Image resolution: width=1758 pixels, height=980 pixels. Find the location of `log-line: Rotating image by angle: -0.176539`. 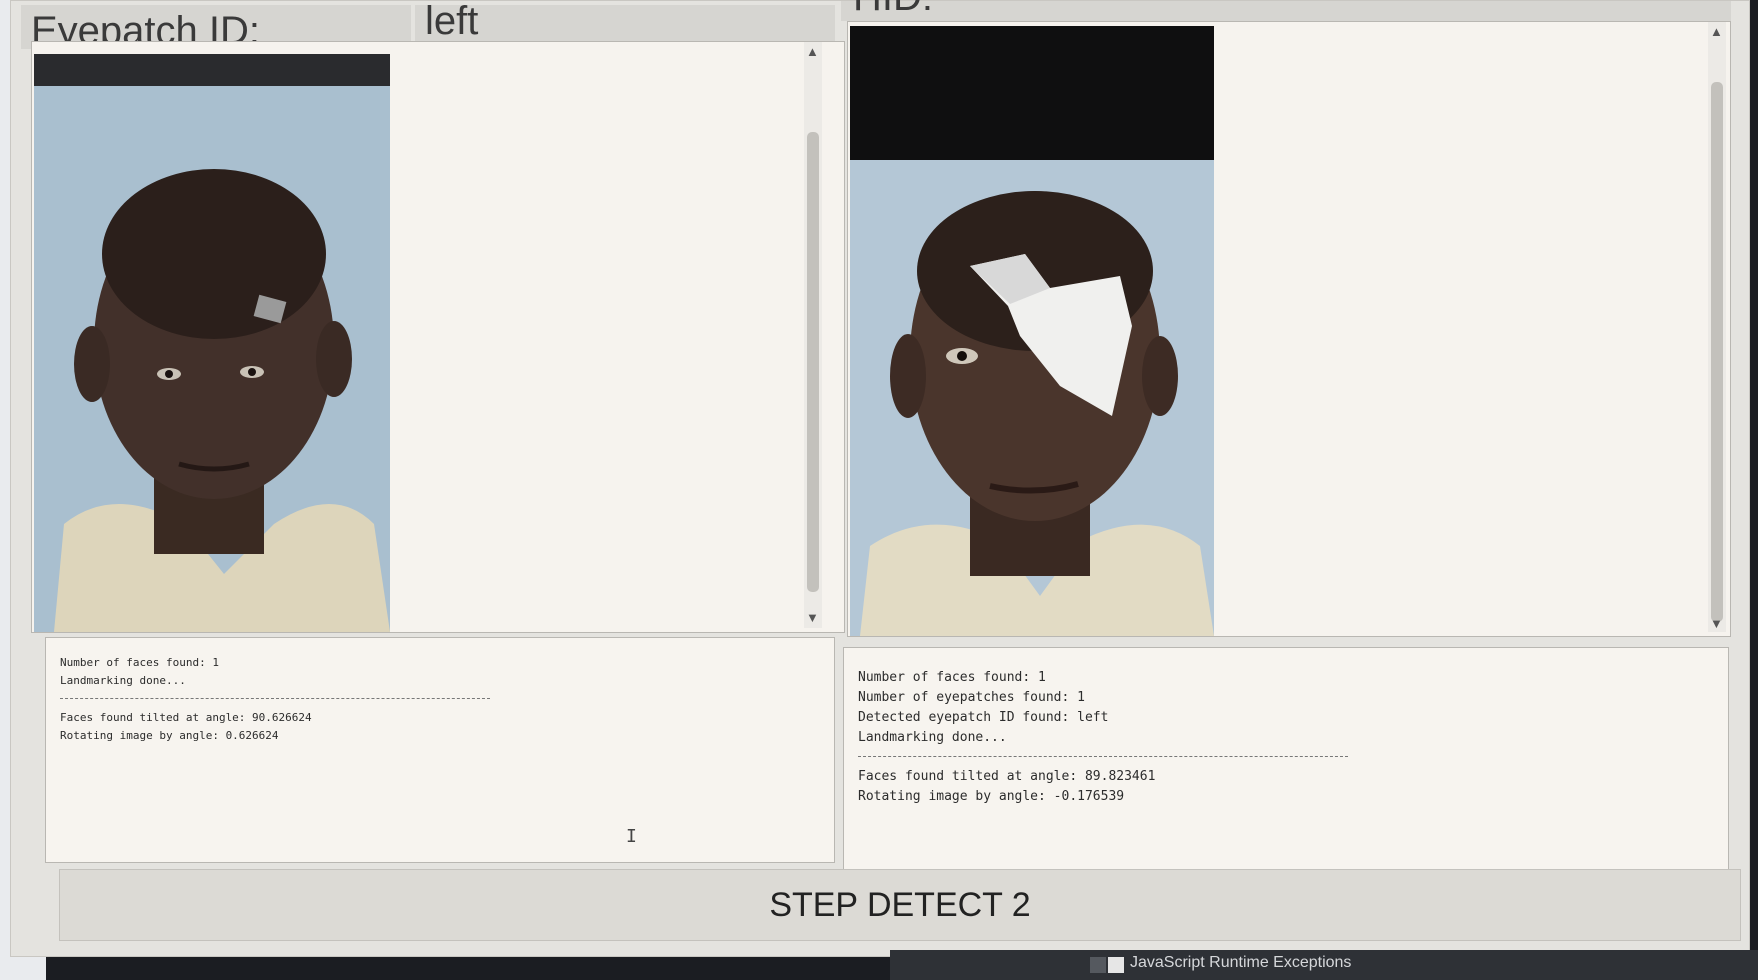

log-line: Rotating image by angle: -0.176539 is located at coordinates (991, 796).